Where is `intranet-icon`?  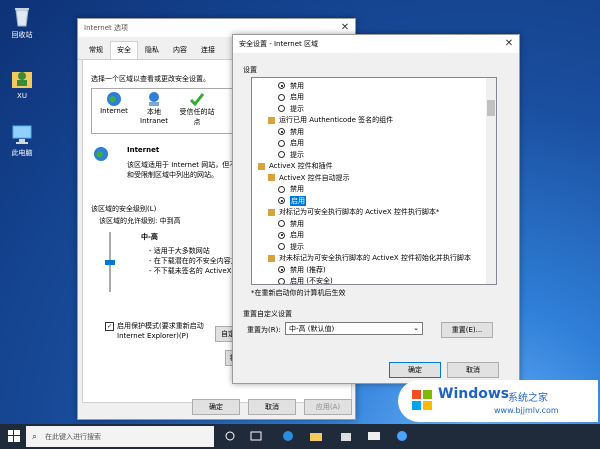
intranet-icon is located at coordinates (154, 99).